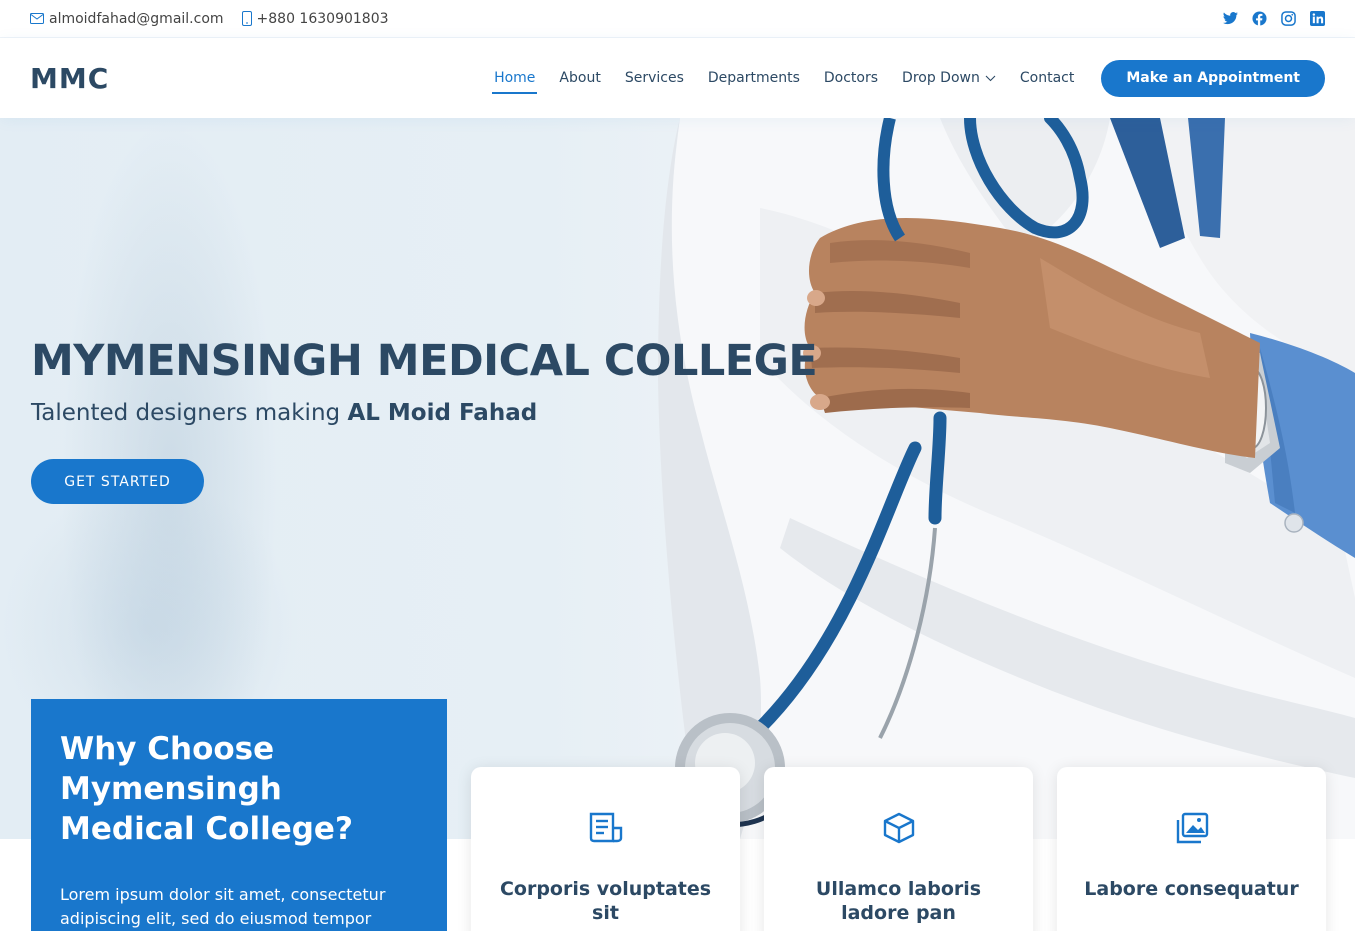  I want to click on nav-home: Home, so click(515, 78).